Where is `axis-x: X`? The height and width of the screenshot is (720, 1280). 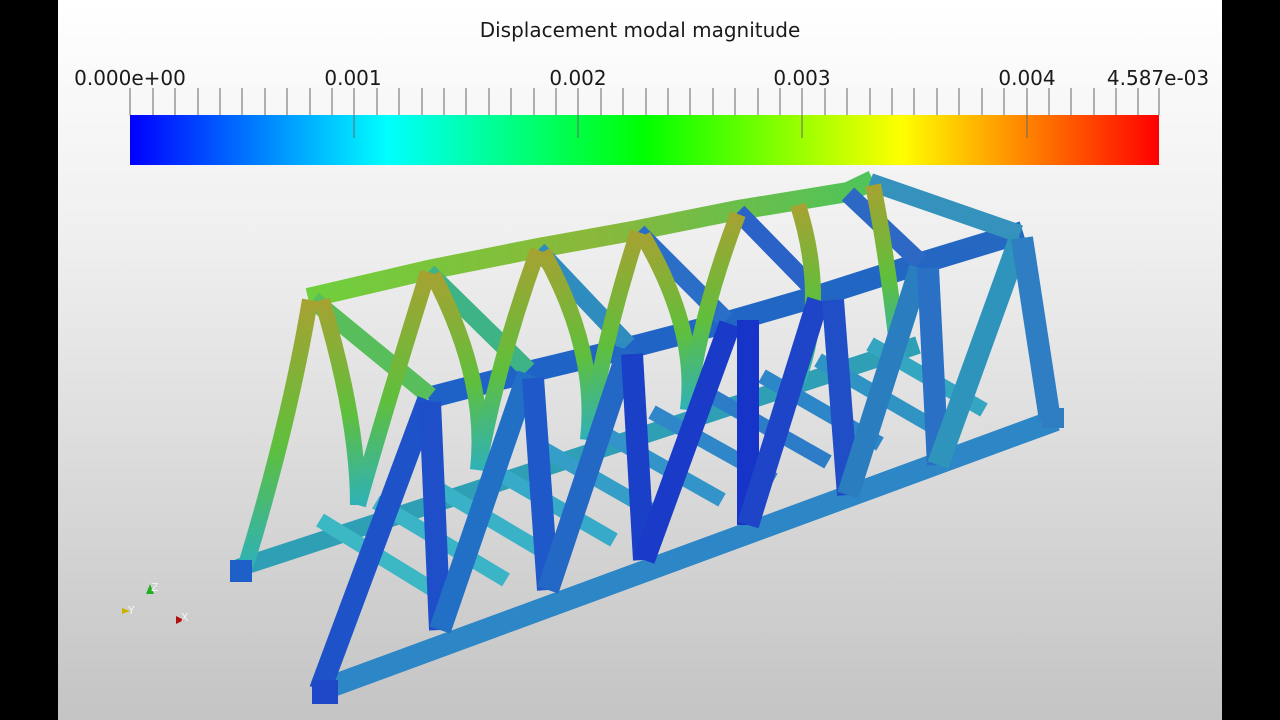
axis-x: X is located at coordinates (182, 617).